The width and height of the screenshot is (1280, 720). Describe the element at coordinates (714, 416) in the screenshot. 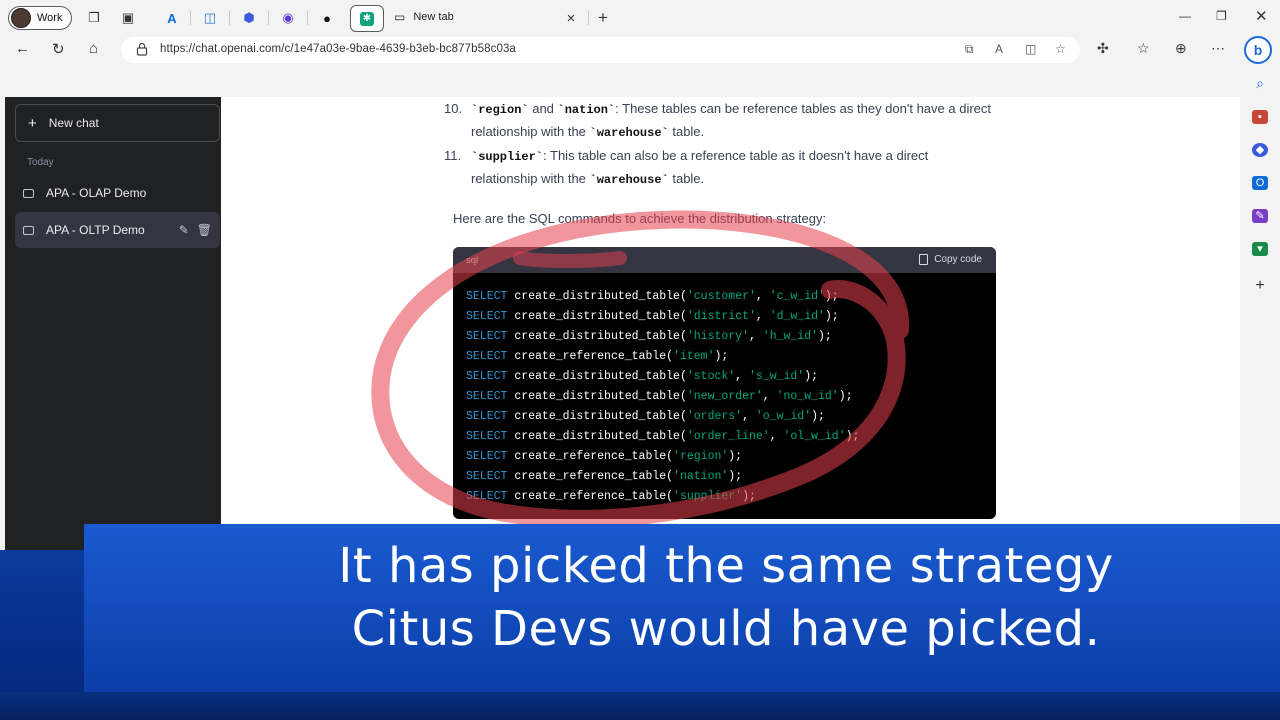

I see `code-string: 'orders'` at that location.